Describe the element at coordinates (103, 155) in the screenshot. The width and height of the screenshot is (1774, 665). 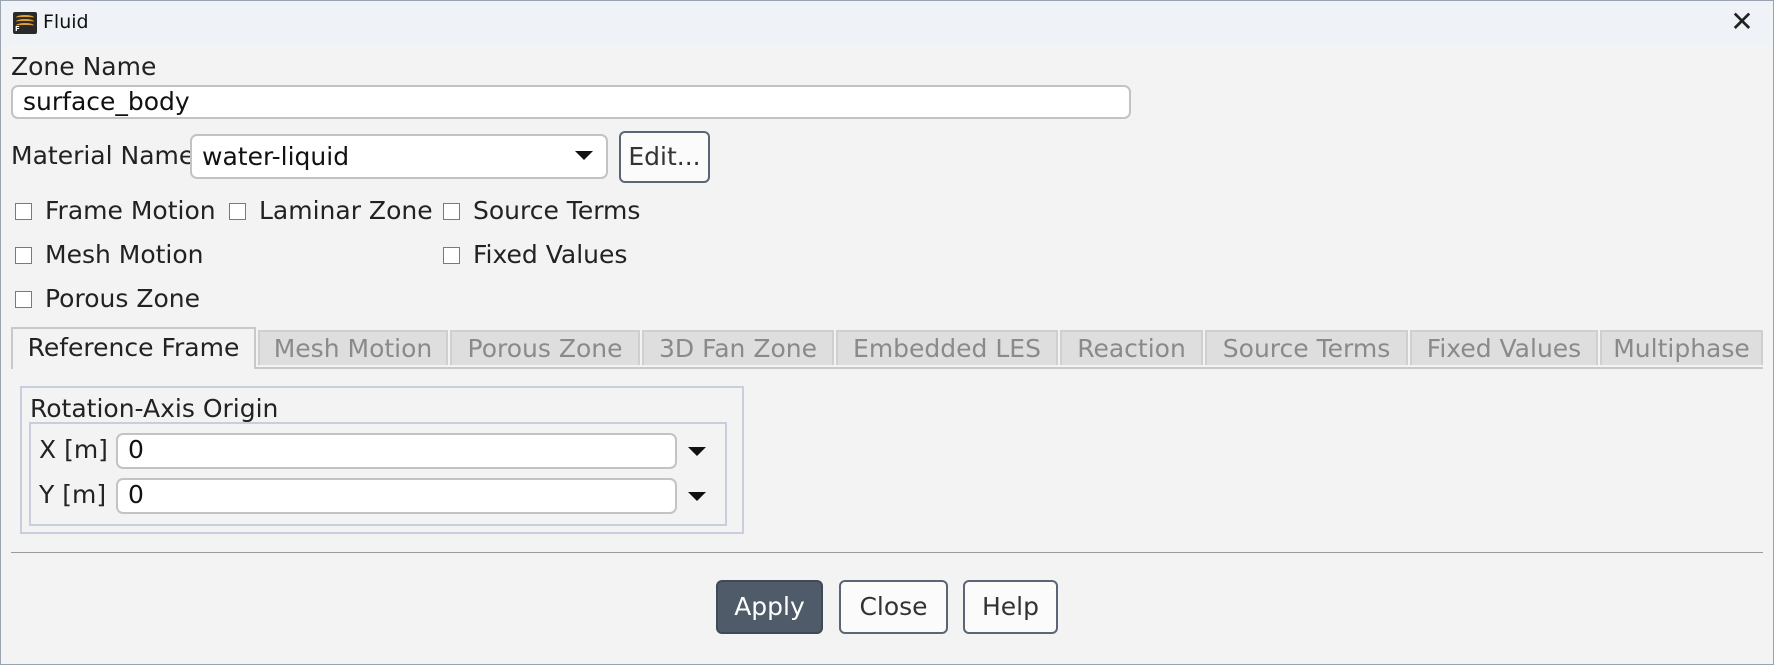
I see `material-name-label: Material Name` at that location.